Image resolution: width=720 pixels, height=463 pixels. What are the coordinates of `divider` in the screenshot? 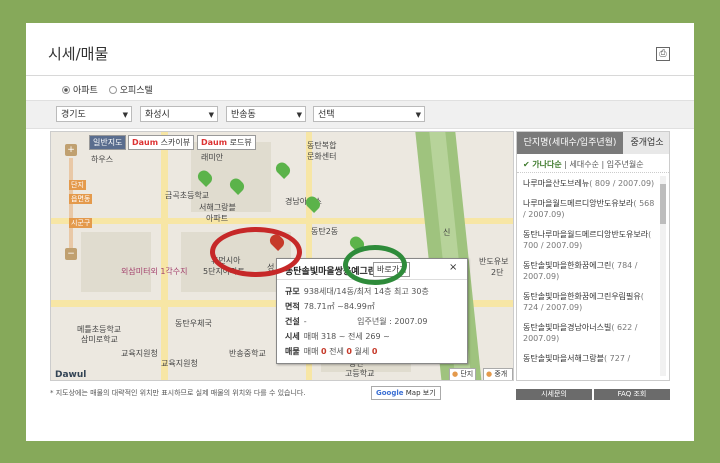 It's located at (360, 75).